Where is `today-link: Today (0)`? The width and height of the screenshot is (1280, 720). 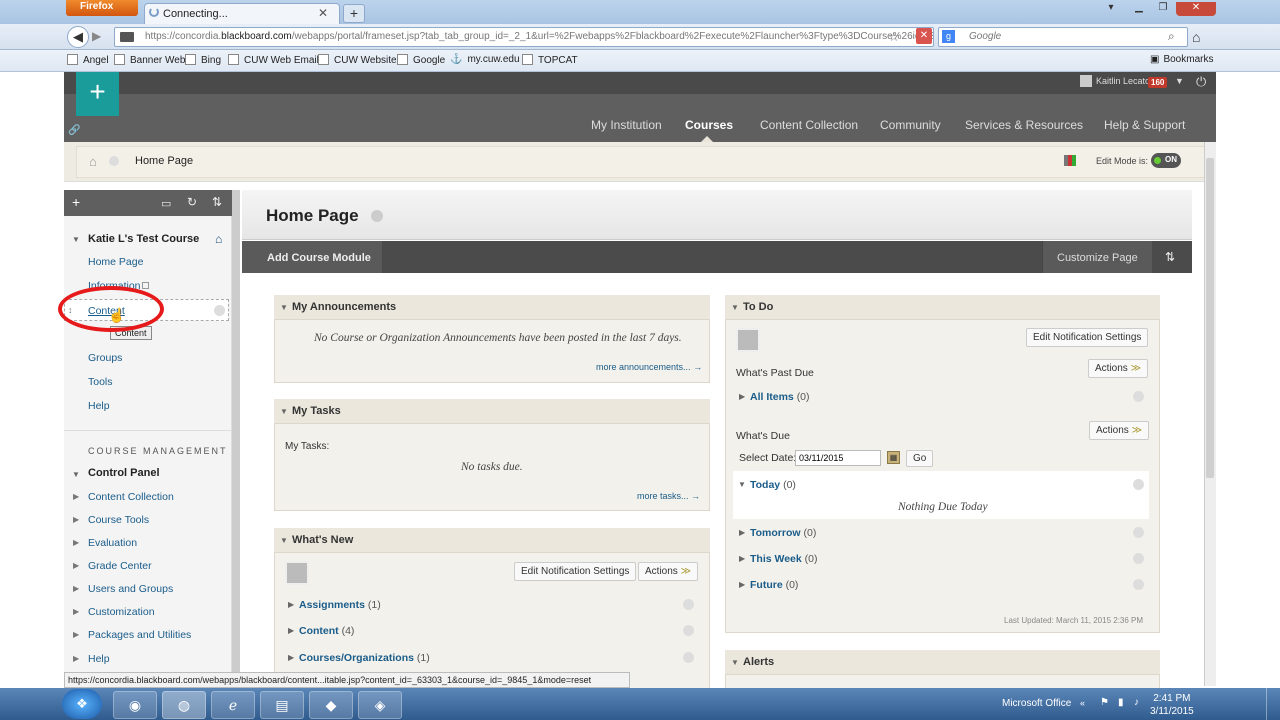
today-link: Today (0) is located at coordinates (773, 485).